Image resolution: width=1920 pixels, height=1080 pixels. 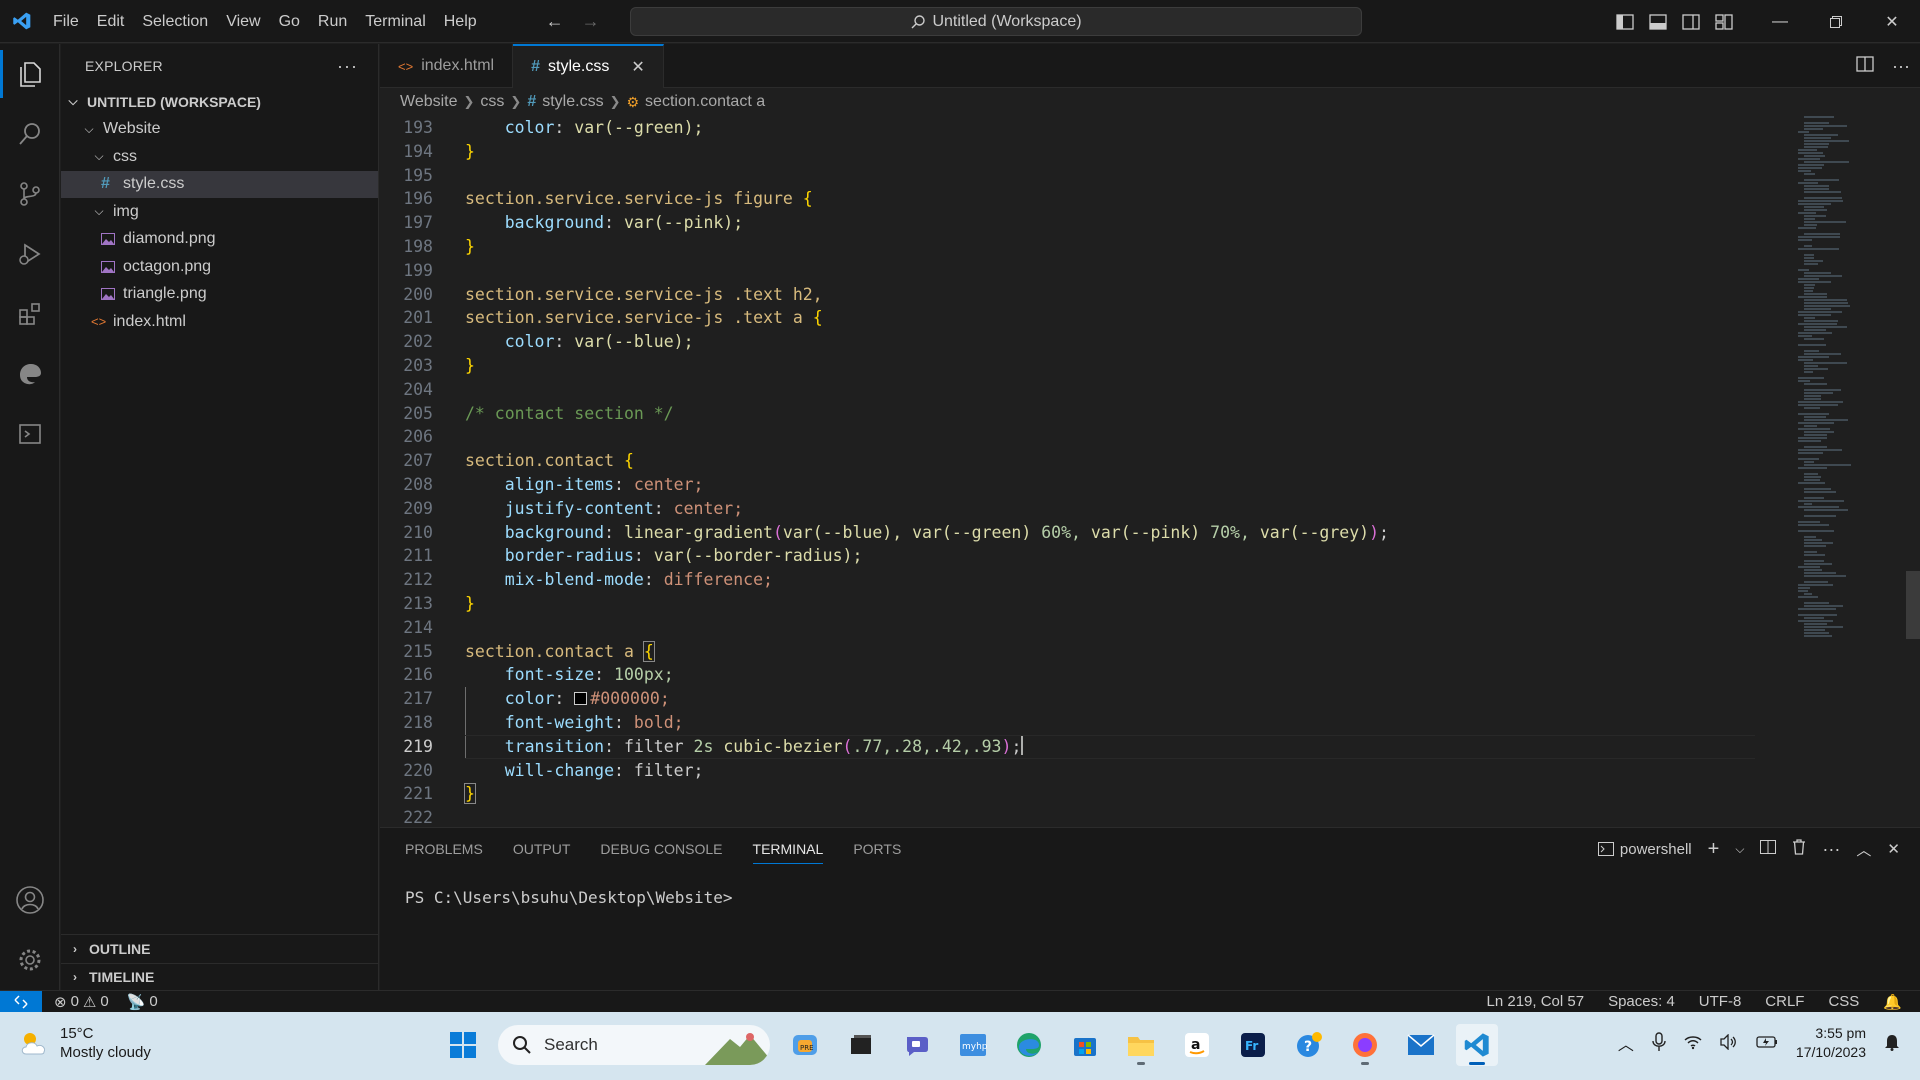 What do you see at coordinates (1780, 21) in the screenshot?
I see `minimize-icon: —` at bounding box center [1780, 21].